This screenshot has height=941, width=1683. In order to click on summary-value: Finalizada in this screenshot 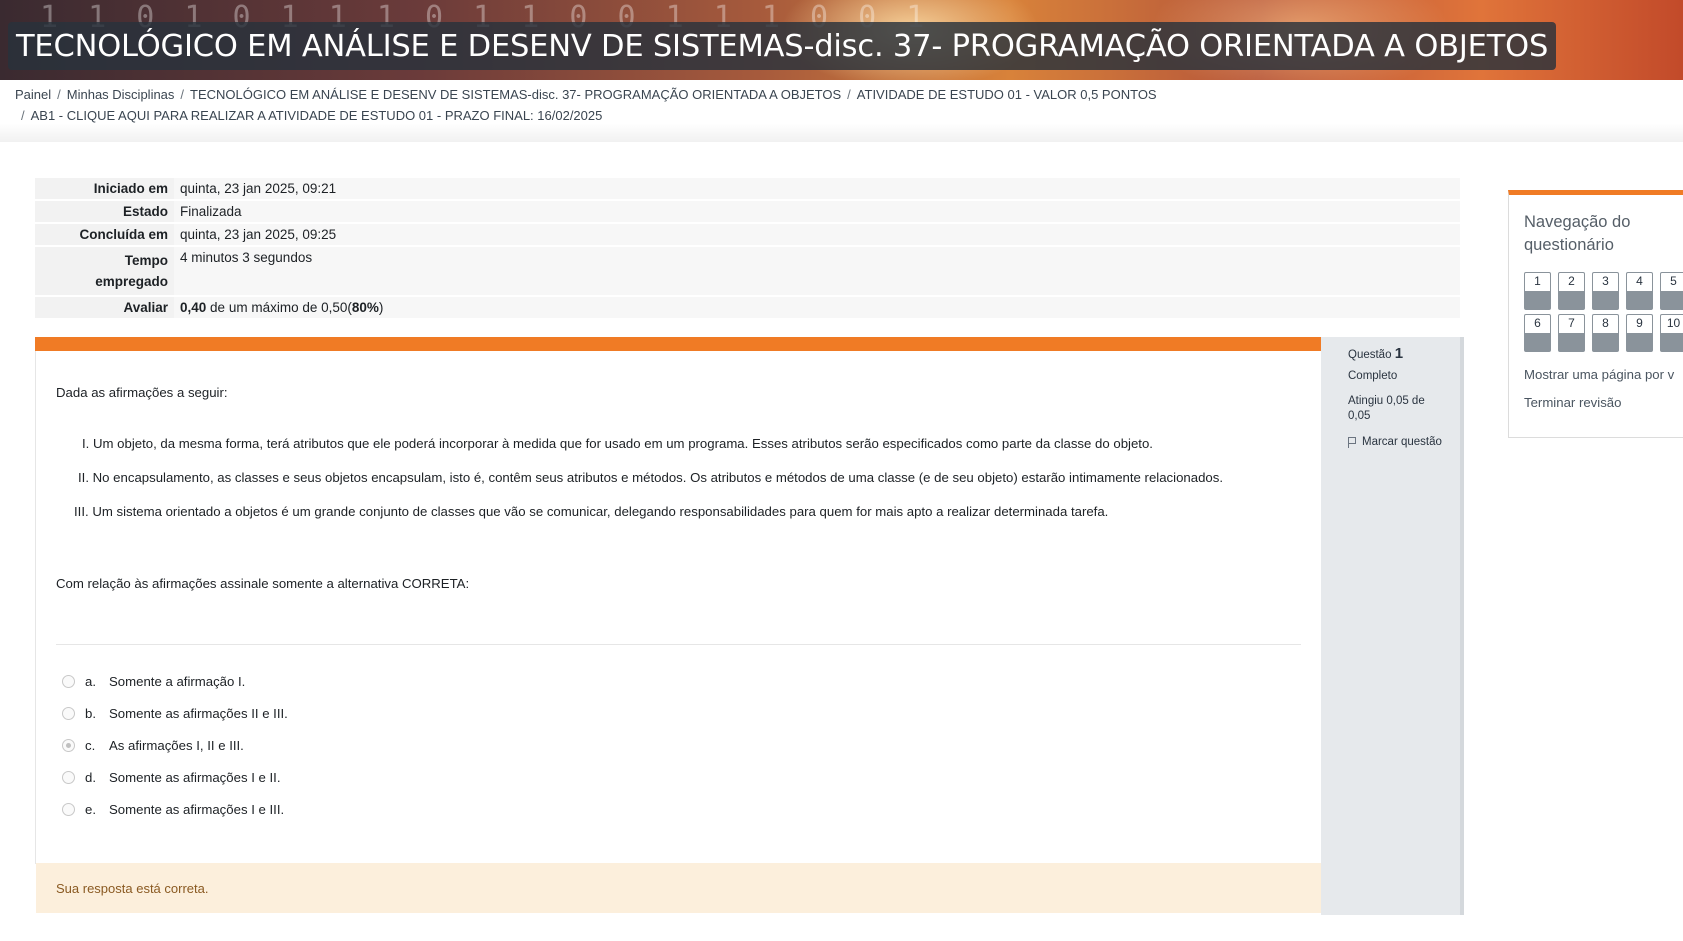, I will do `click(817, 212)`.